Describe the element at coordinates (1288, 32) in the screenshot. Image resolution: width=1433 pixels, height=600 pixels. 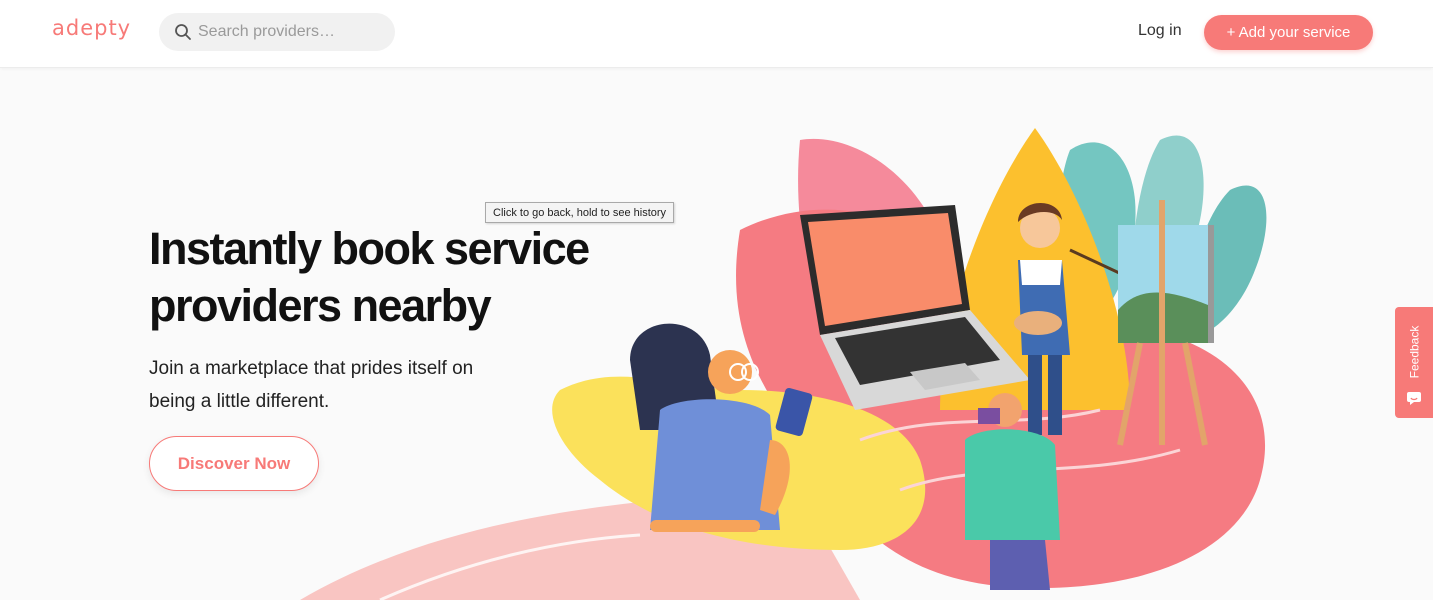
I see `add-service-button: + Add your service` at that location.